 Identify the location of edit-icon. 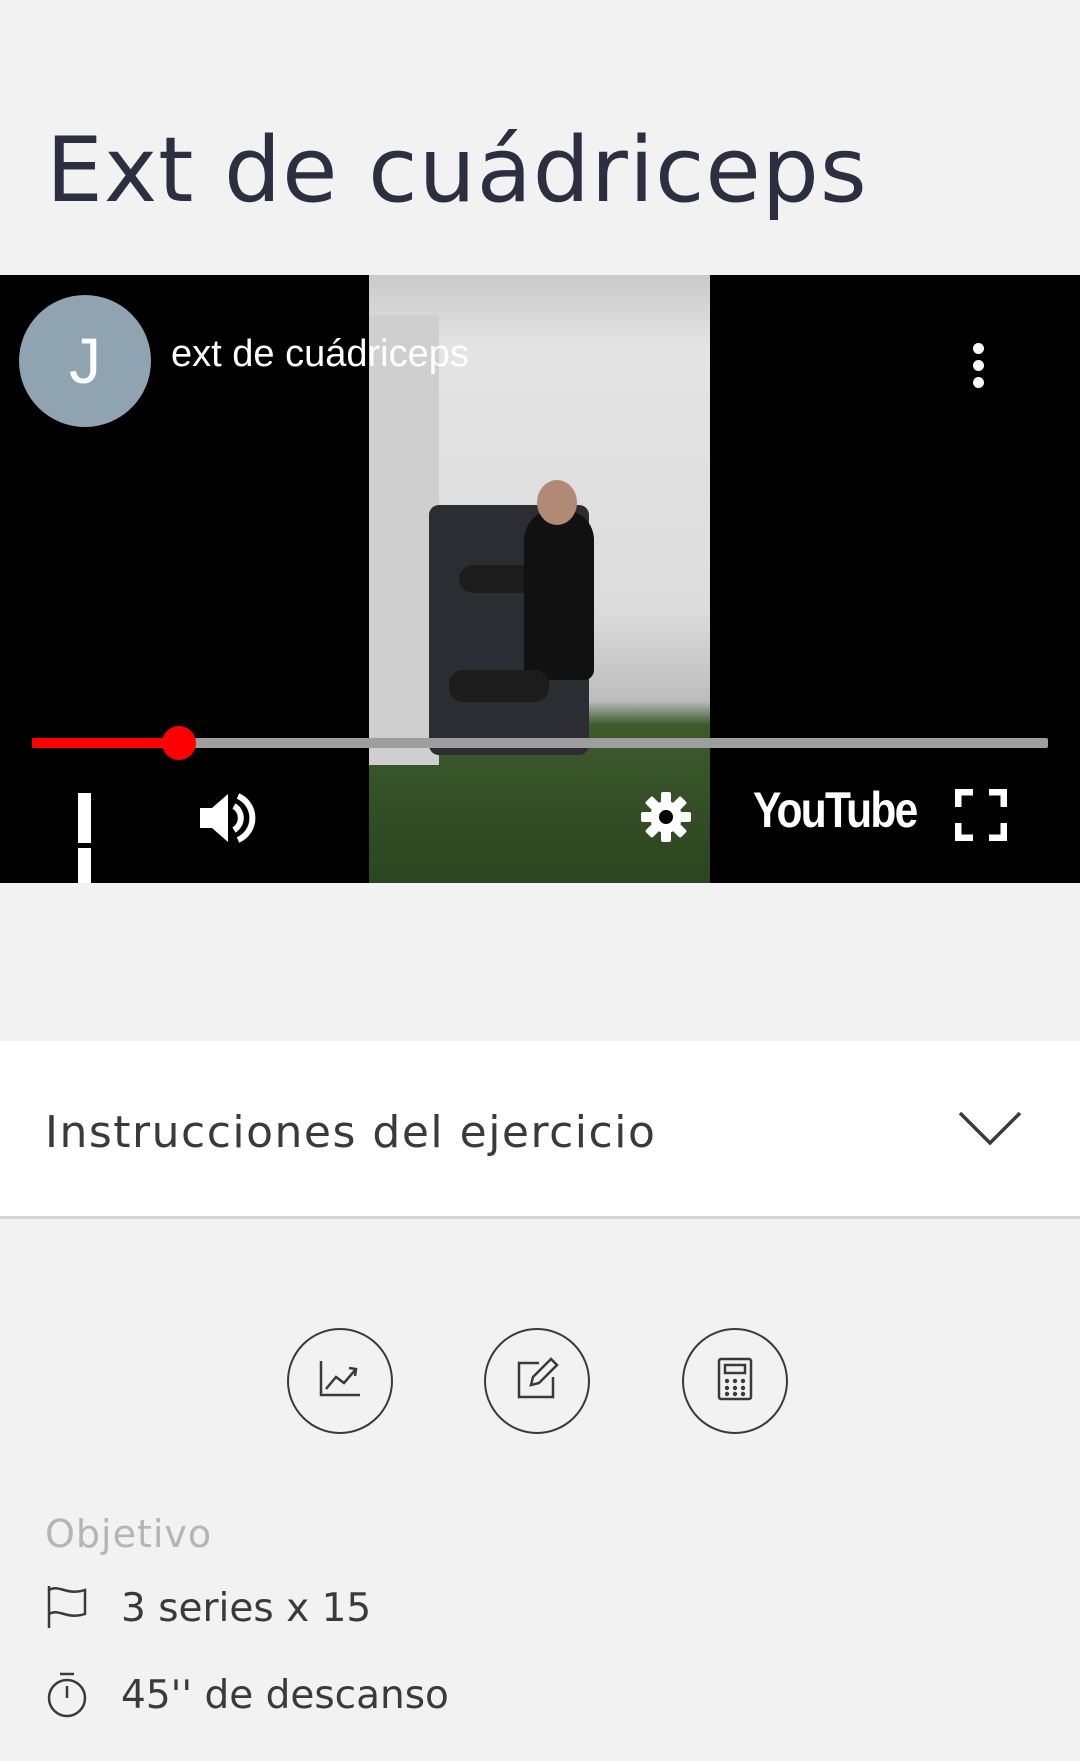
(537, 1381).